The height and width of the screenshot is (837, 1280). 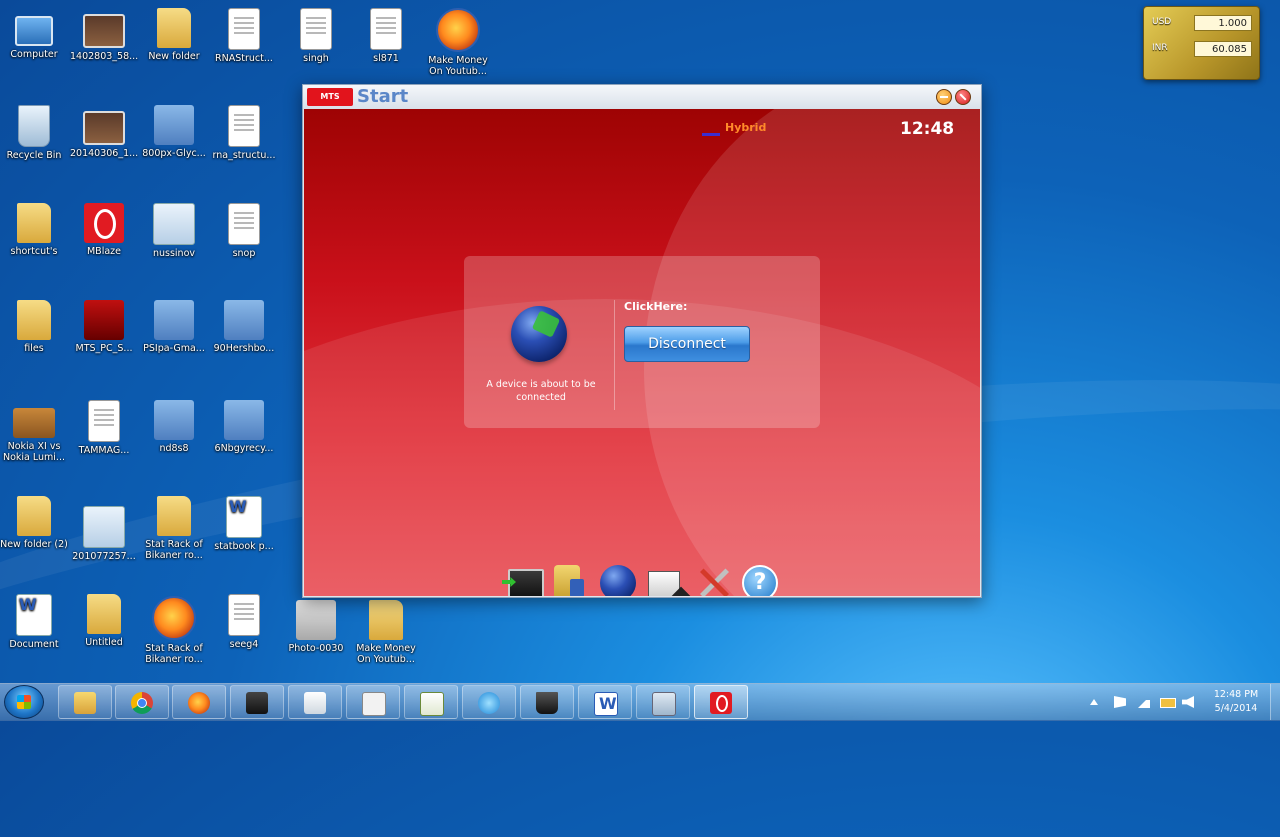 I want to click on currency-value: 1.000, so click(x=1223, y=23).